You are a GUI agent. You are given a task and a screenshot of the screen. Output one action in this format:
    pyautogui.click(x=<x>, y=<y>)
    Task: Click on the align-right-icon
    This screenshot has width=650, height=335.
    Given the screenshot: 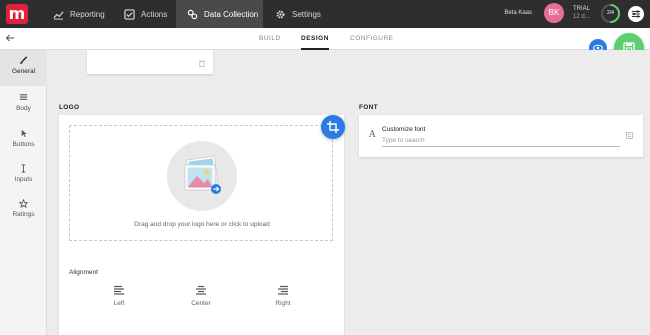 What is the action you would take?
    pyautogui.click(x=283, y=290)
    